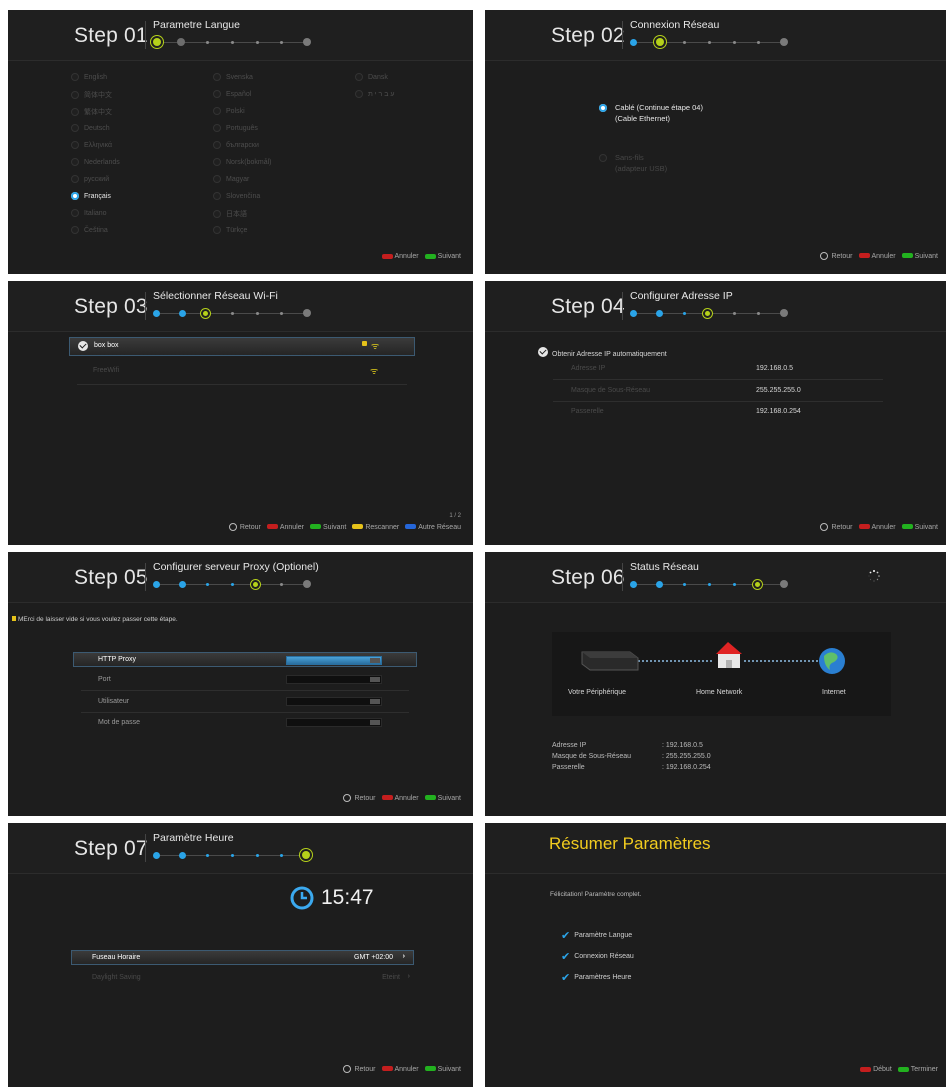 This screenshot has height=1087, width=946. What do you see at coordinates (242, 162) in the screenshot?
I see `language-option: Norsk(bokmål)` at bounding box center [242, 162].